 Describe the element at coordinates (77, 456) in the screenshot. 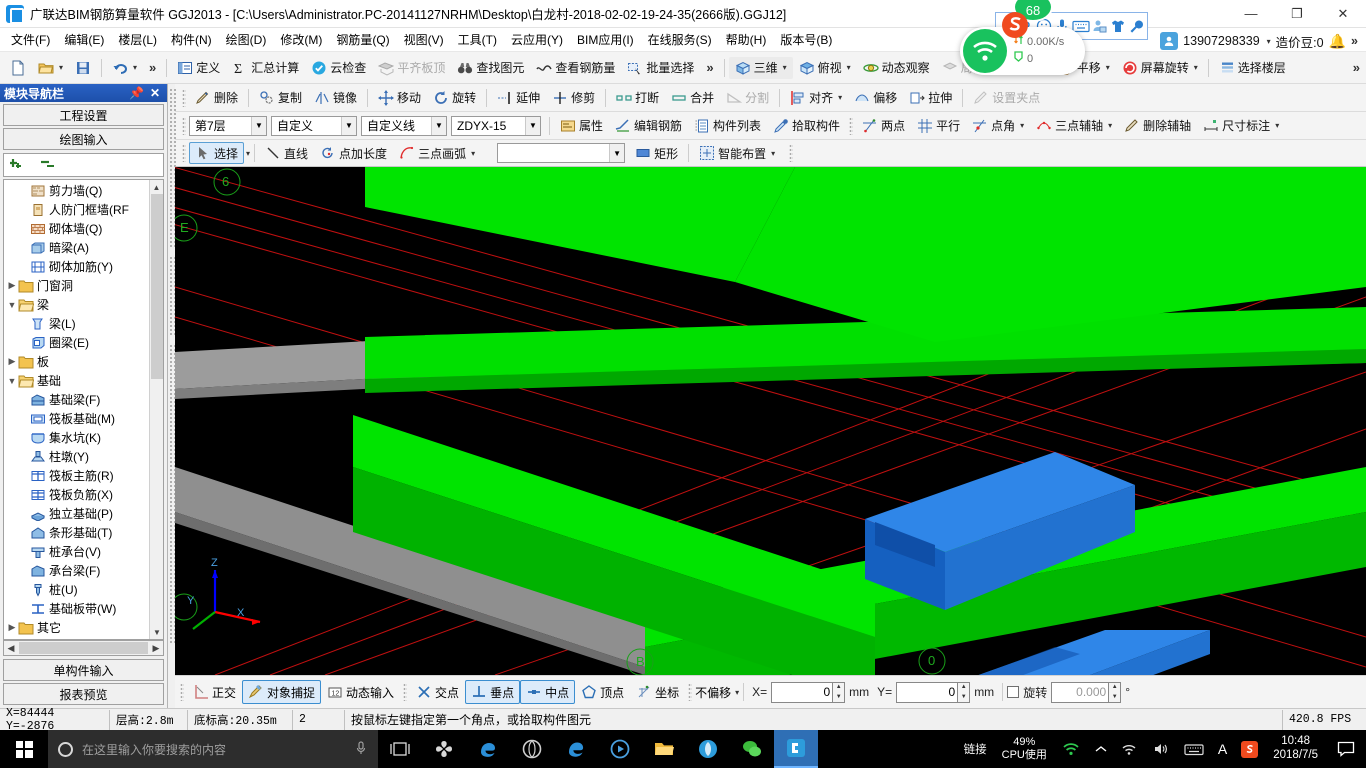

I see `tree-item: 柱墩(Y)` at that location.